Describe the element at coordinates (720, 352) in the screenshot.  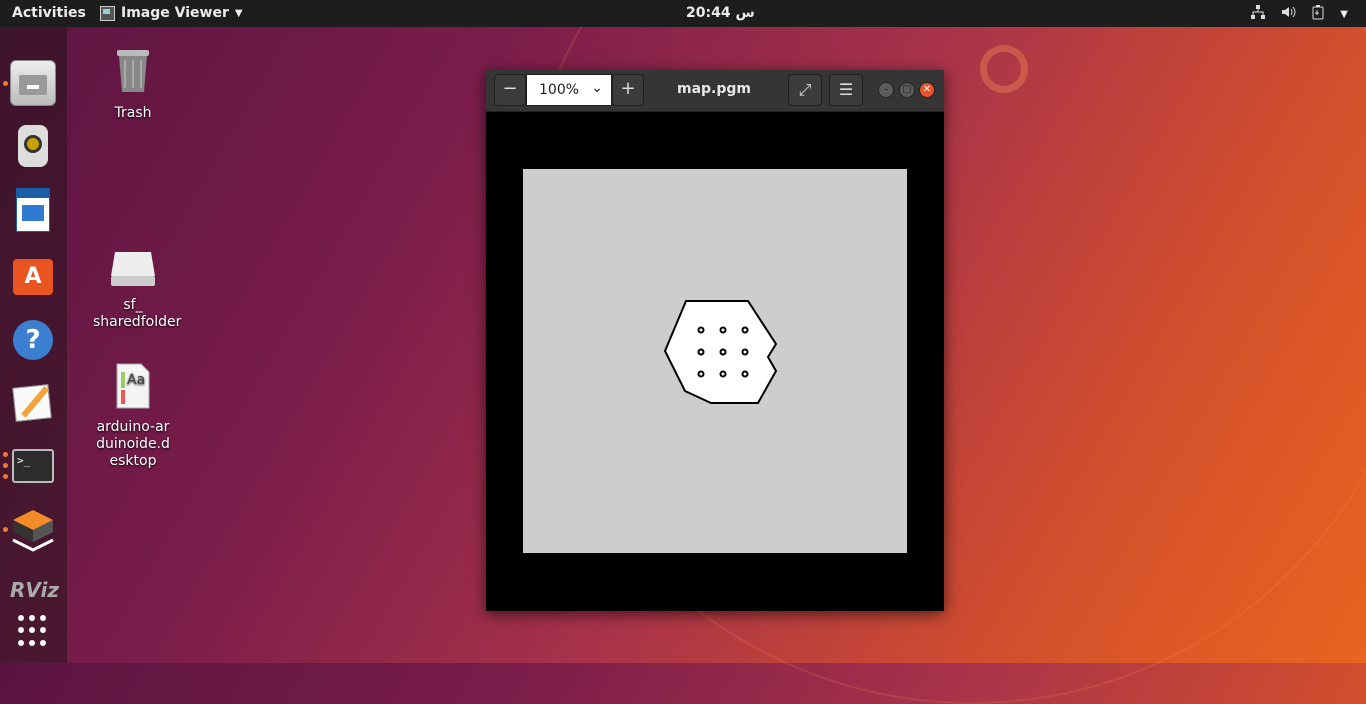
I see `map-drawing` at that location.